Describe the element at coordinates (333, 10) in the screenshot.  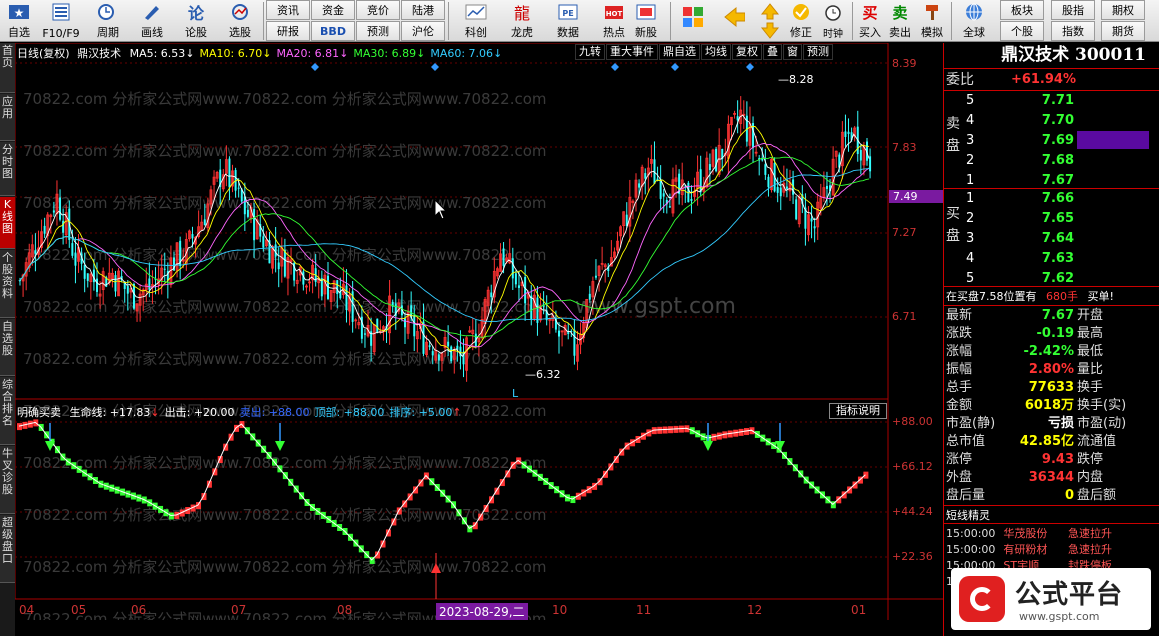
I see `capital-button: 资金` at that location.